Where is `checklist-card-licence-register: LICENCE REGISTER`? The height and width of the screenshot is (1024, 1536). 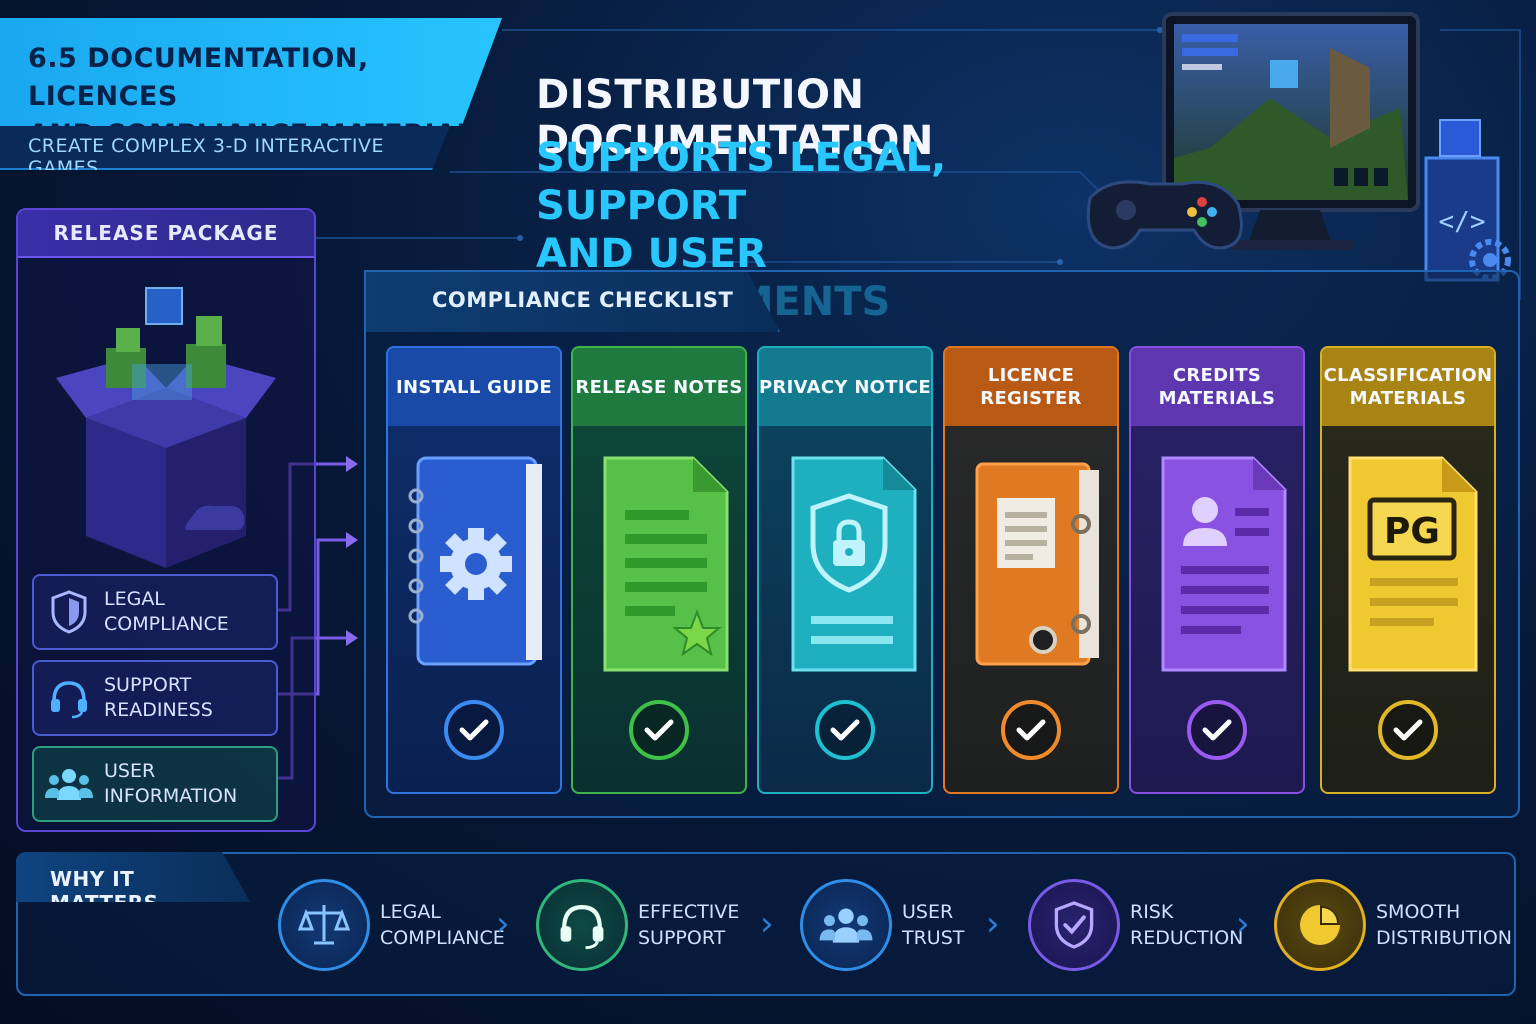 checklist-card-licence-register: LICENCE REGISTER is located at coordinates (1031, 570).